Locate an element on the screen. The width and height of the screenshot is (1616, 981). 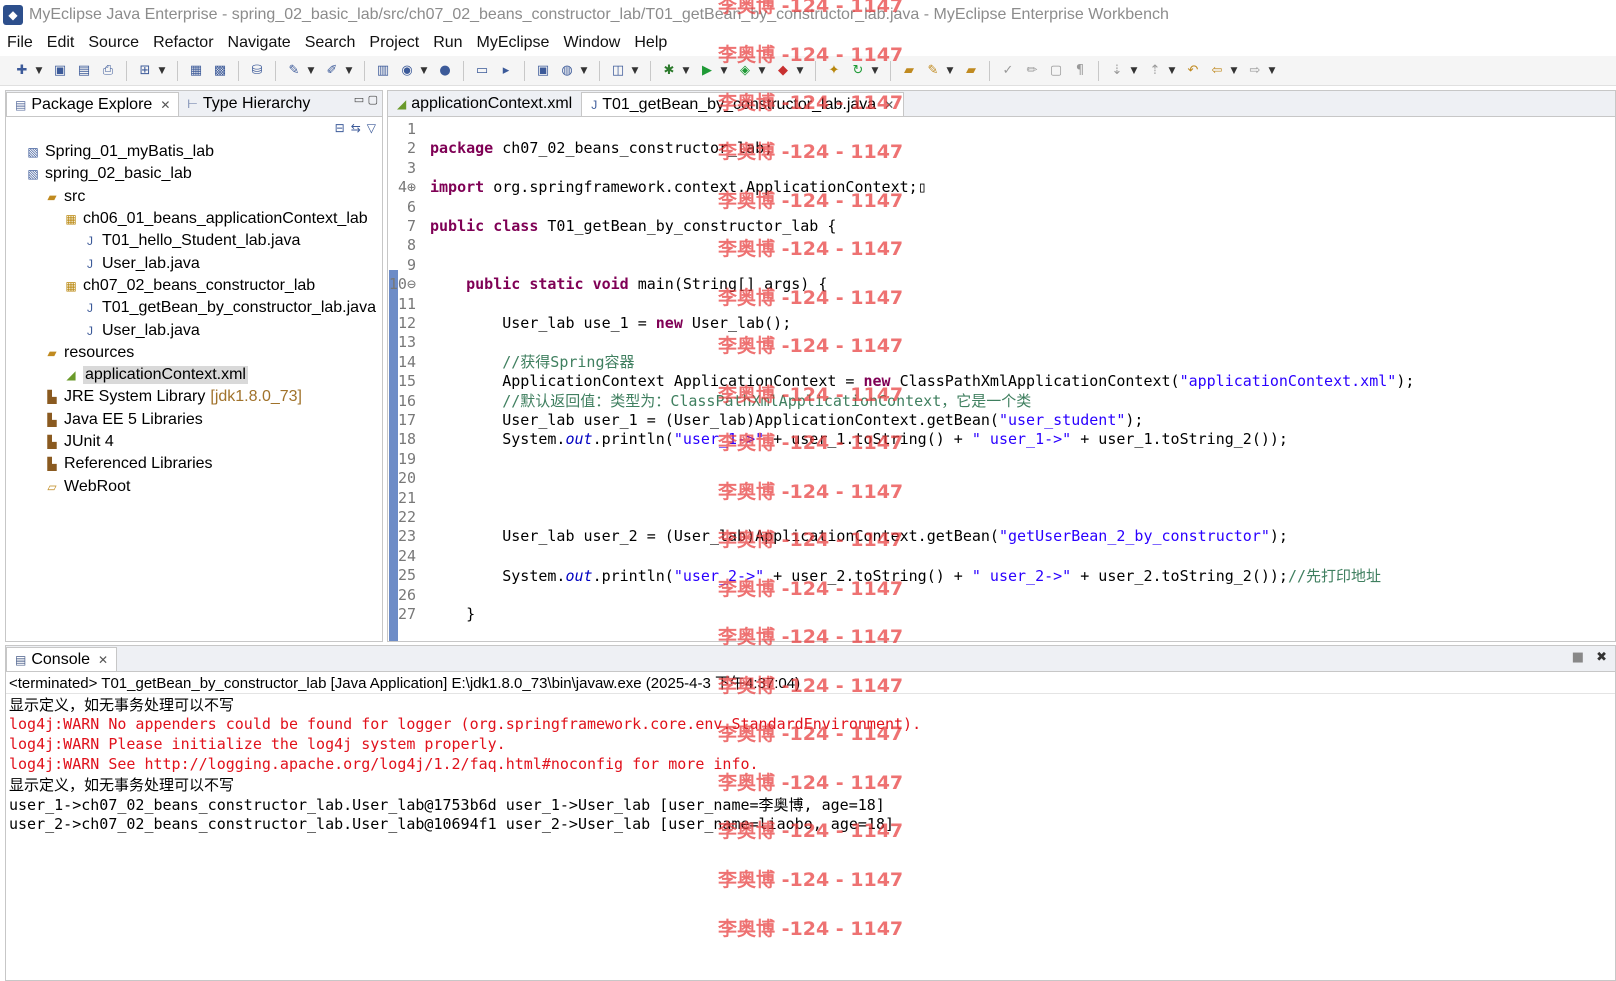
globe-icon: ◍ is located at coordinates (567, 71).